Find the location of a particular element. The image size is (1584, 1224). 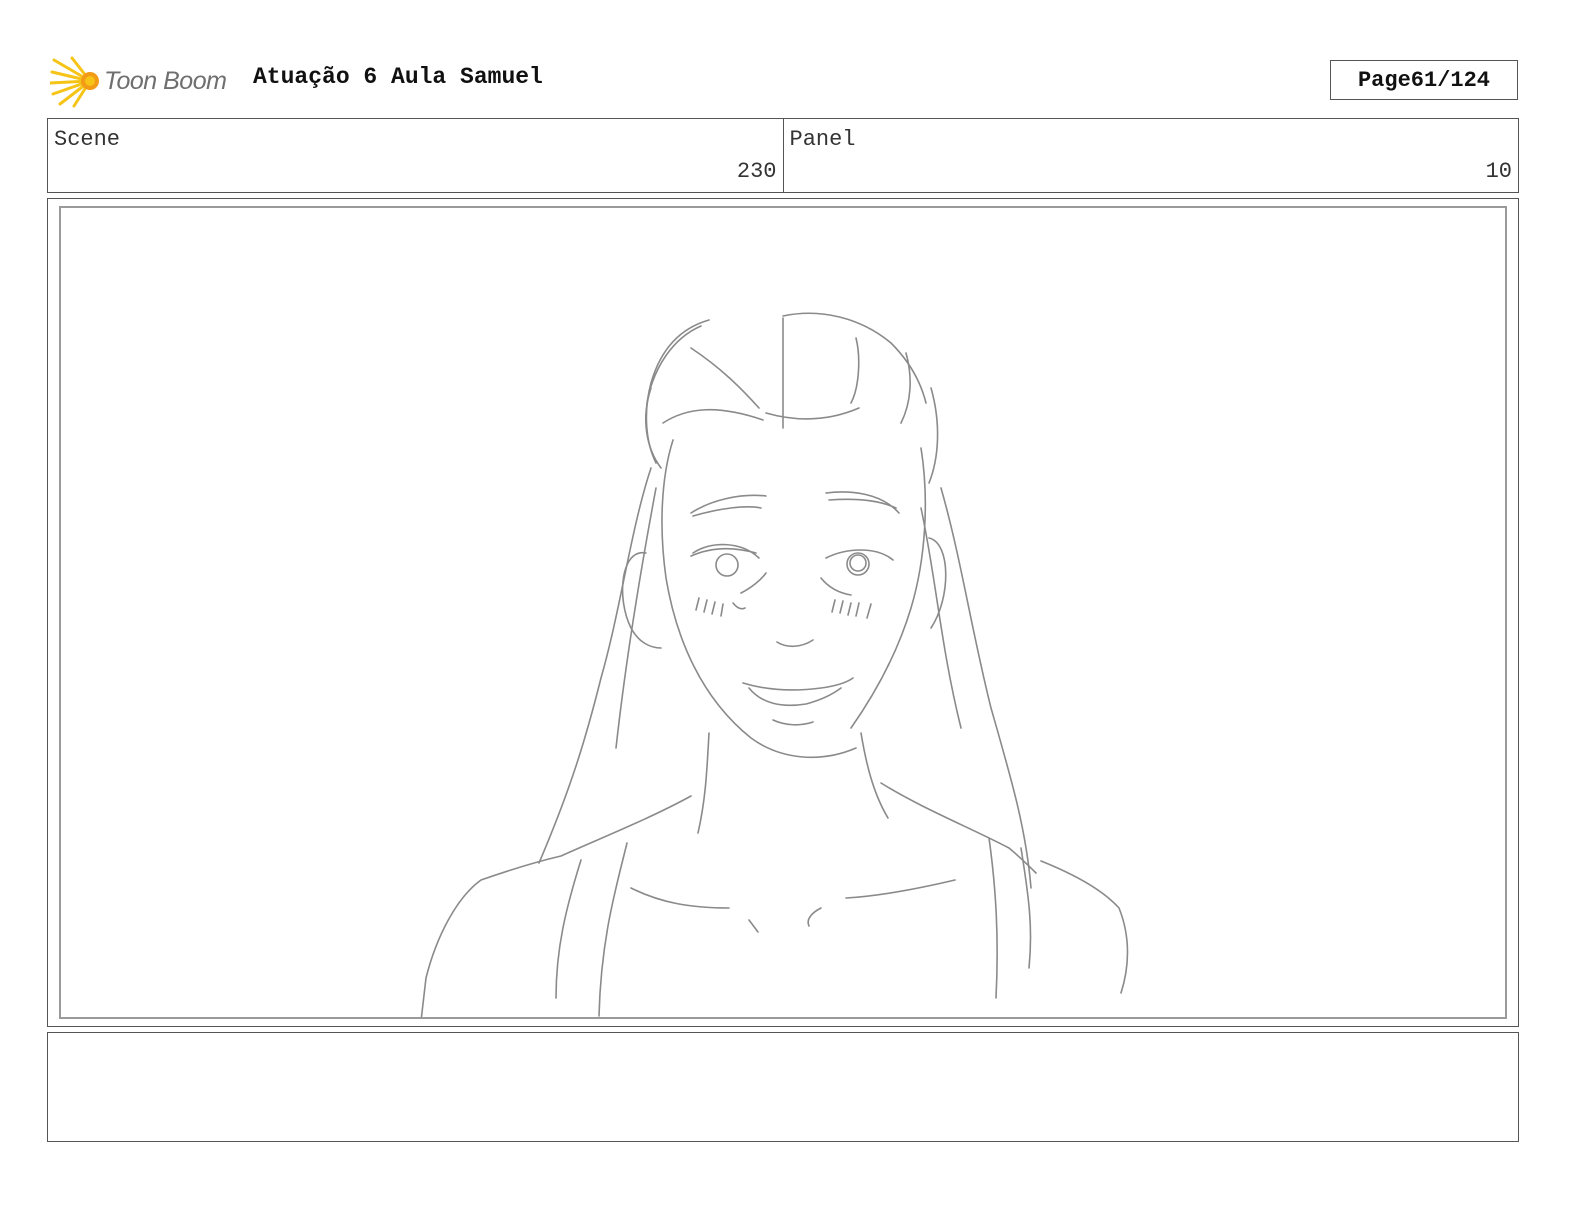

star-burst-icon is located at coordinates (74, 82).